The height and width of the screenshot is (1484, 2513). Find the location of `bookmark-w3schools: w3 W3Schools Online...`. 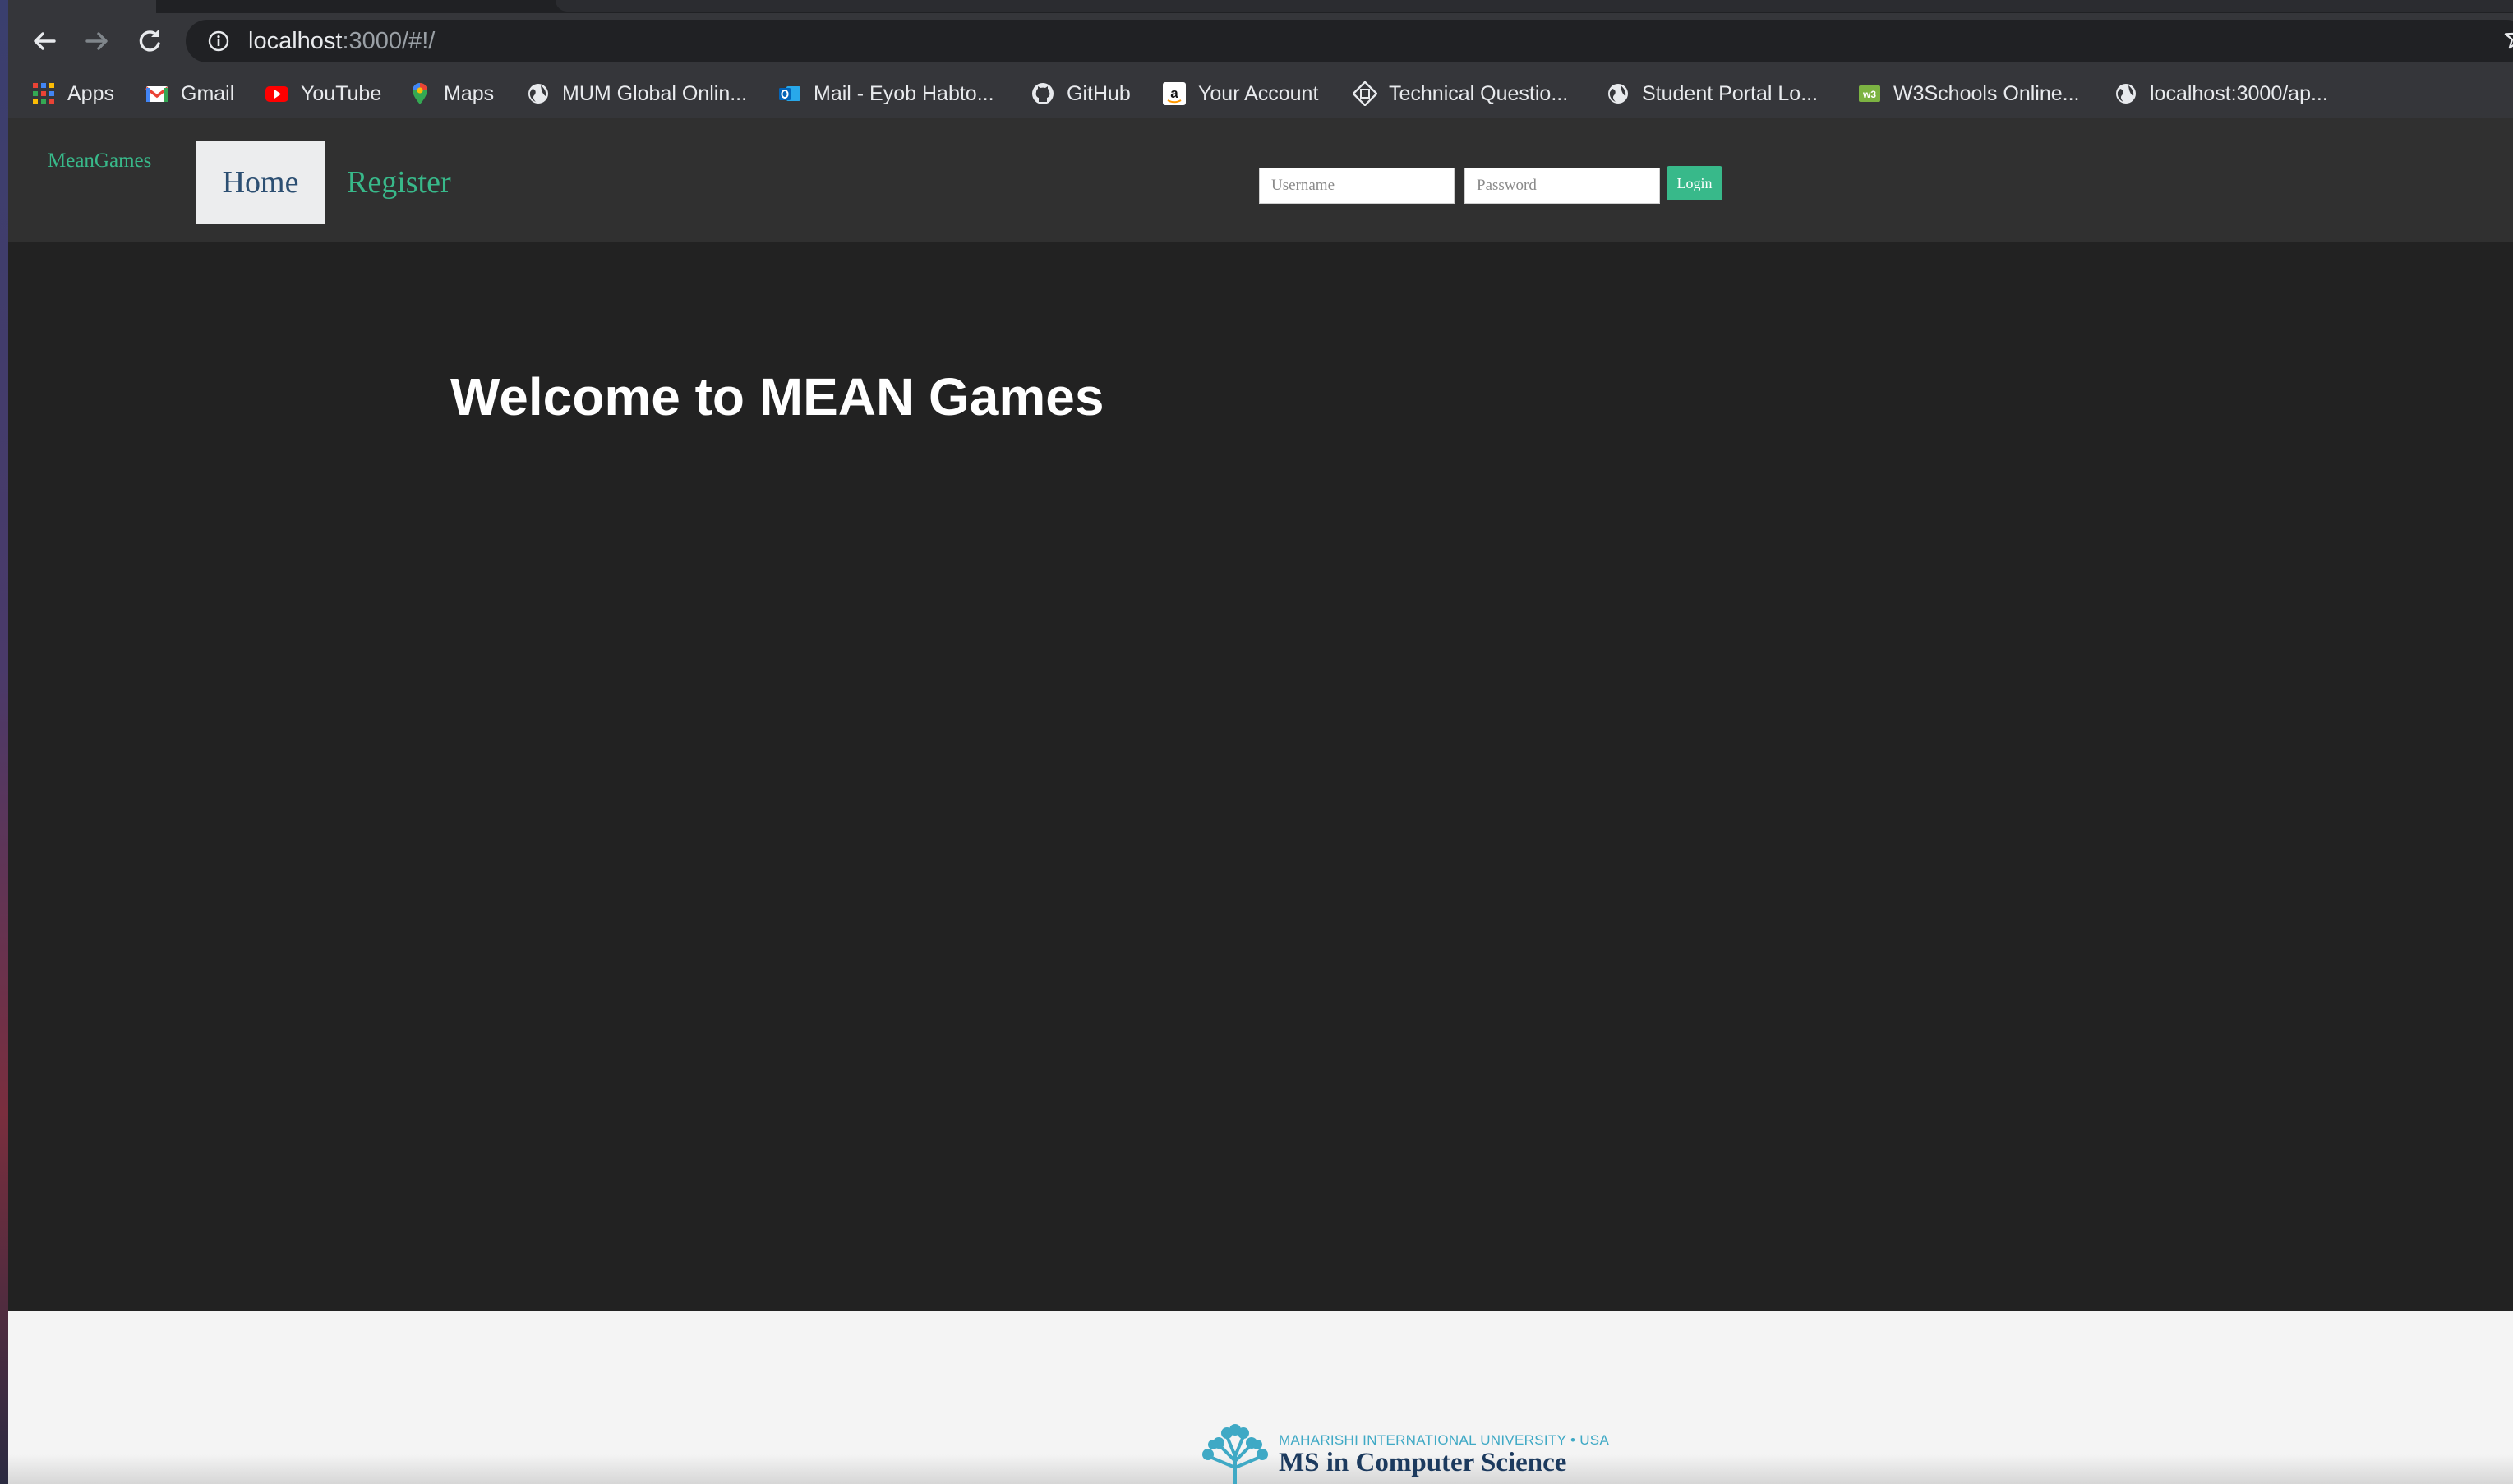

bookmark-w3schools: w3 W3Schools Online... is located at coordinates (1968, 94).